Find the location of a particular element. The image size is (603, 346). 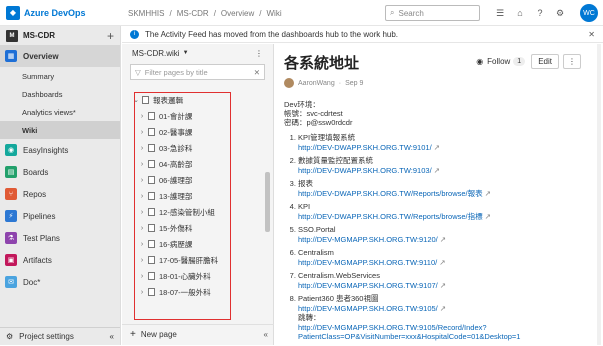

nav-test-plans: ⚗ Test Plans is located at coordinates (60, 238).